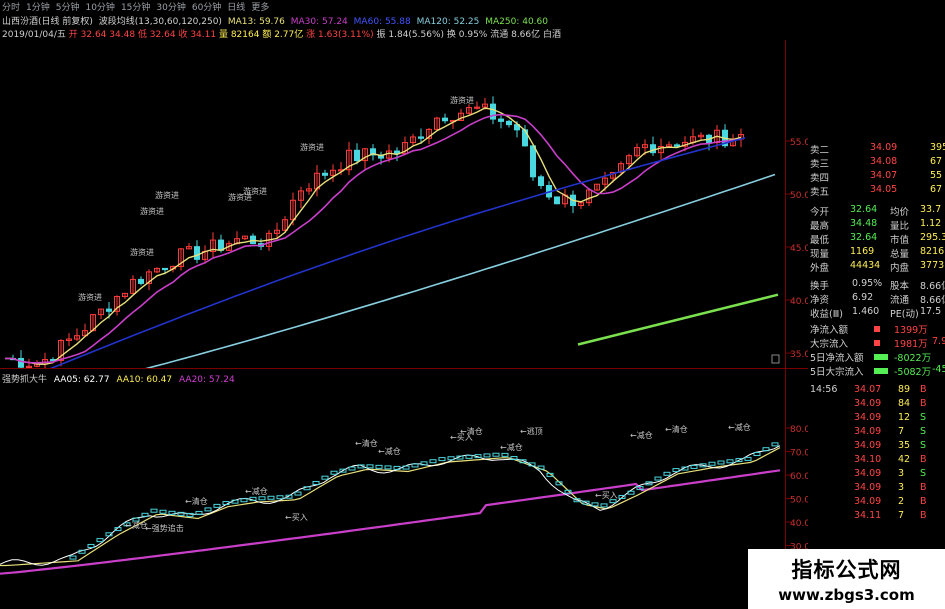 The image size is (945, 609). Describe the element at coordinates (820, 192) in the screenshot. I see `ask-label: 卖五` at that location.